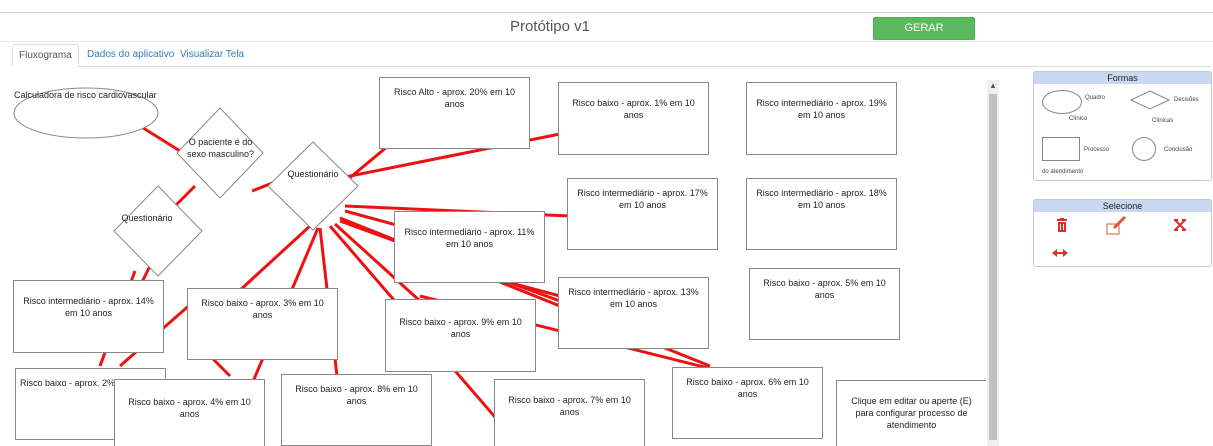 The width and height of the screenshot is (1213, 446). Describe the element at coordinates (606, 41) in the screenshot. I see `header-divider` at that location.